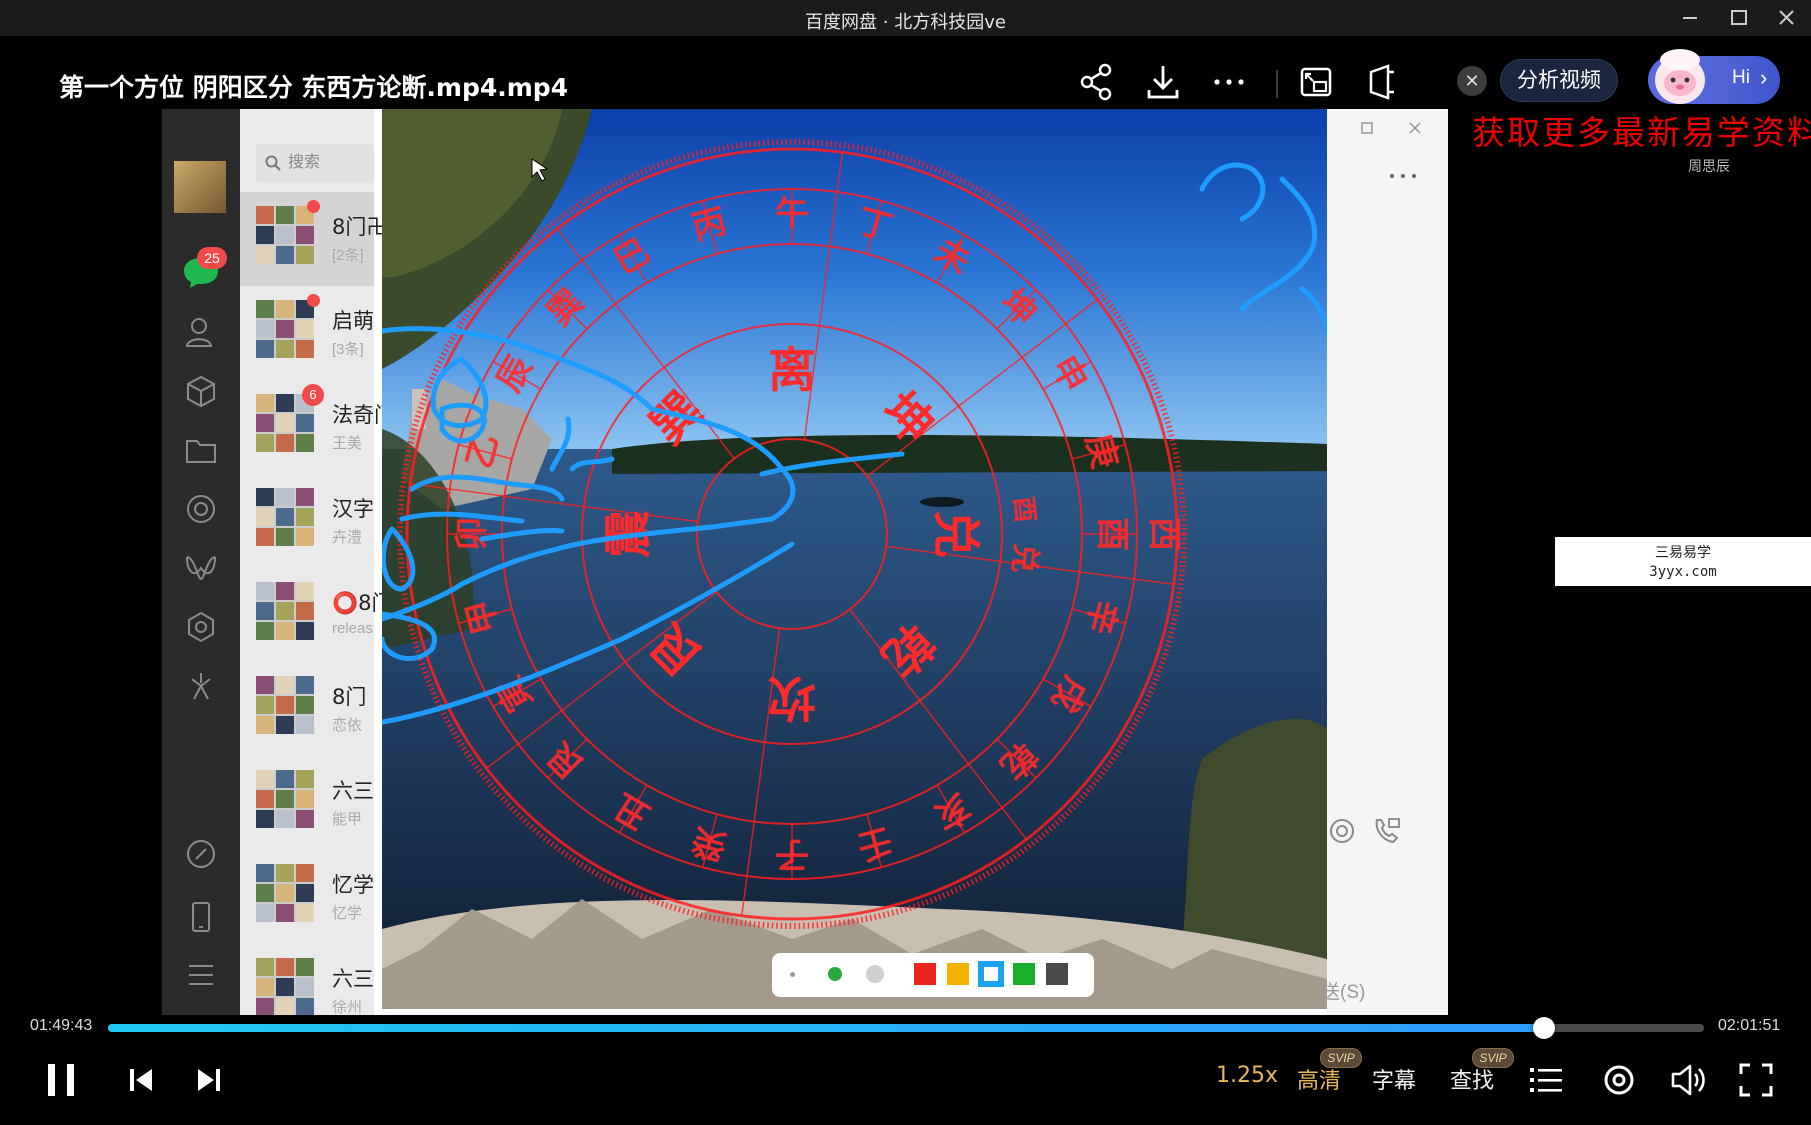 This screenshot has height=1125, width=1811. Describe the element at coordinates (906, 1028) in the screenshot. I see `progress-bar` at that location.